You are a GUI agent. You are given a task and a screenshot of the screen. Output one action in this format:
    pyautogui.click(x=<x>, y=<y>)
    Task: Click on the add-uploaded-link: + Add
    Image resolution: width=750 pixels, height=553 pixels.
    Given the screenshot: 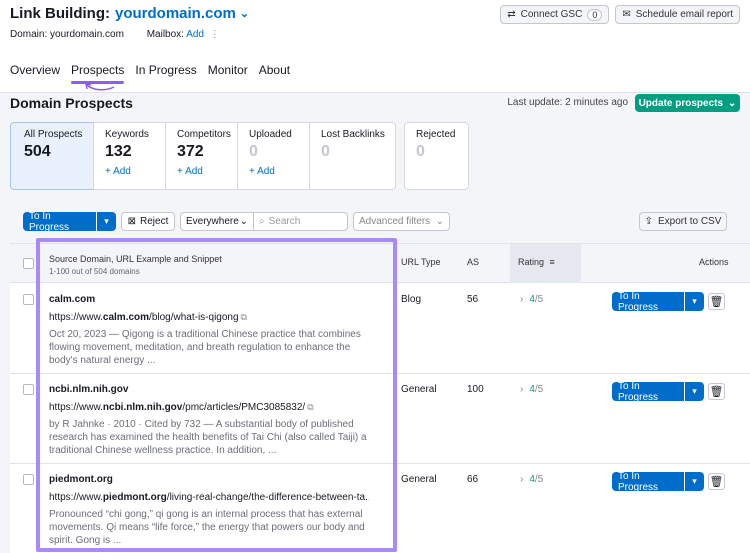 What is the action you would take?
    pyautogui.click(x=279, y=171)
    